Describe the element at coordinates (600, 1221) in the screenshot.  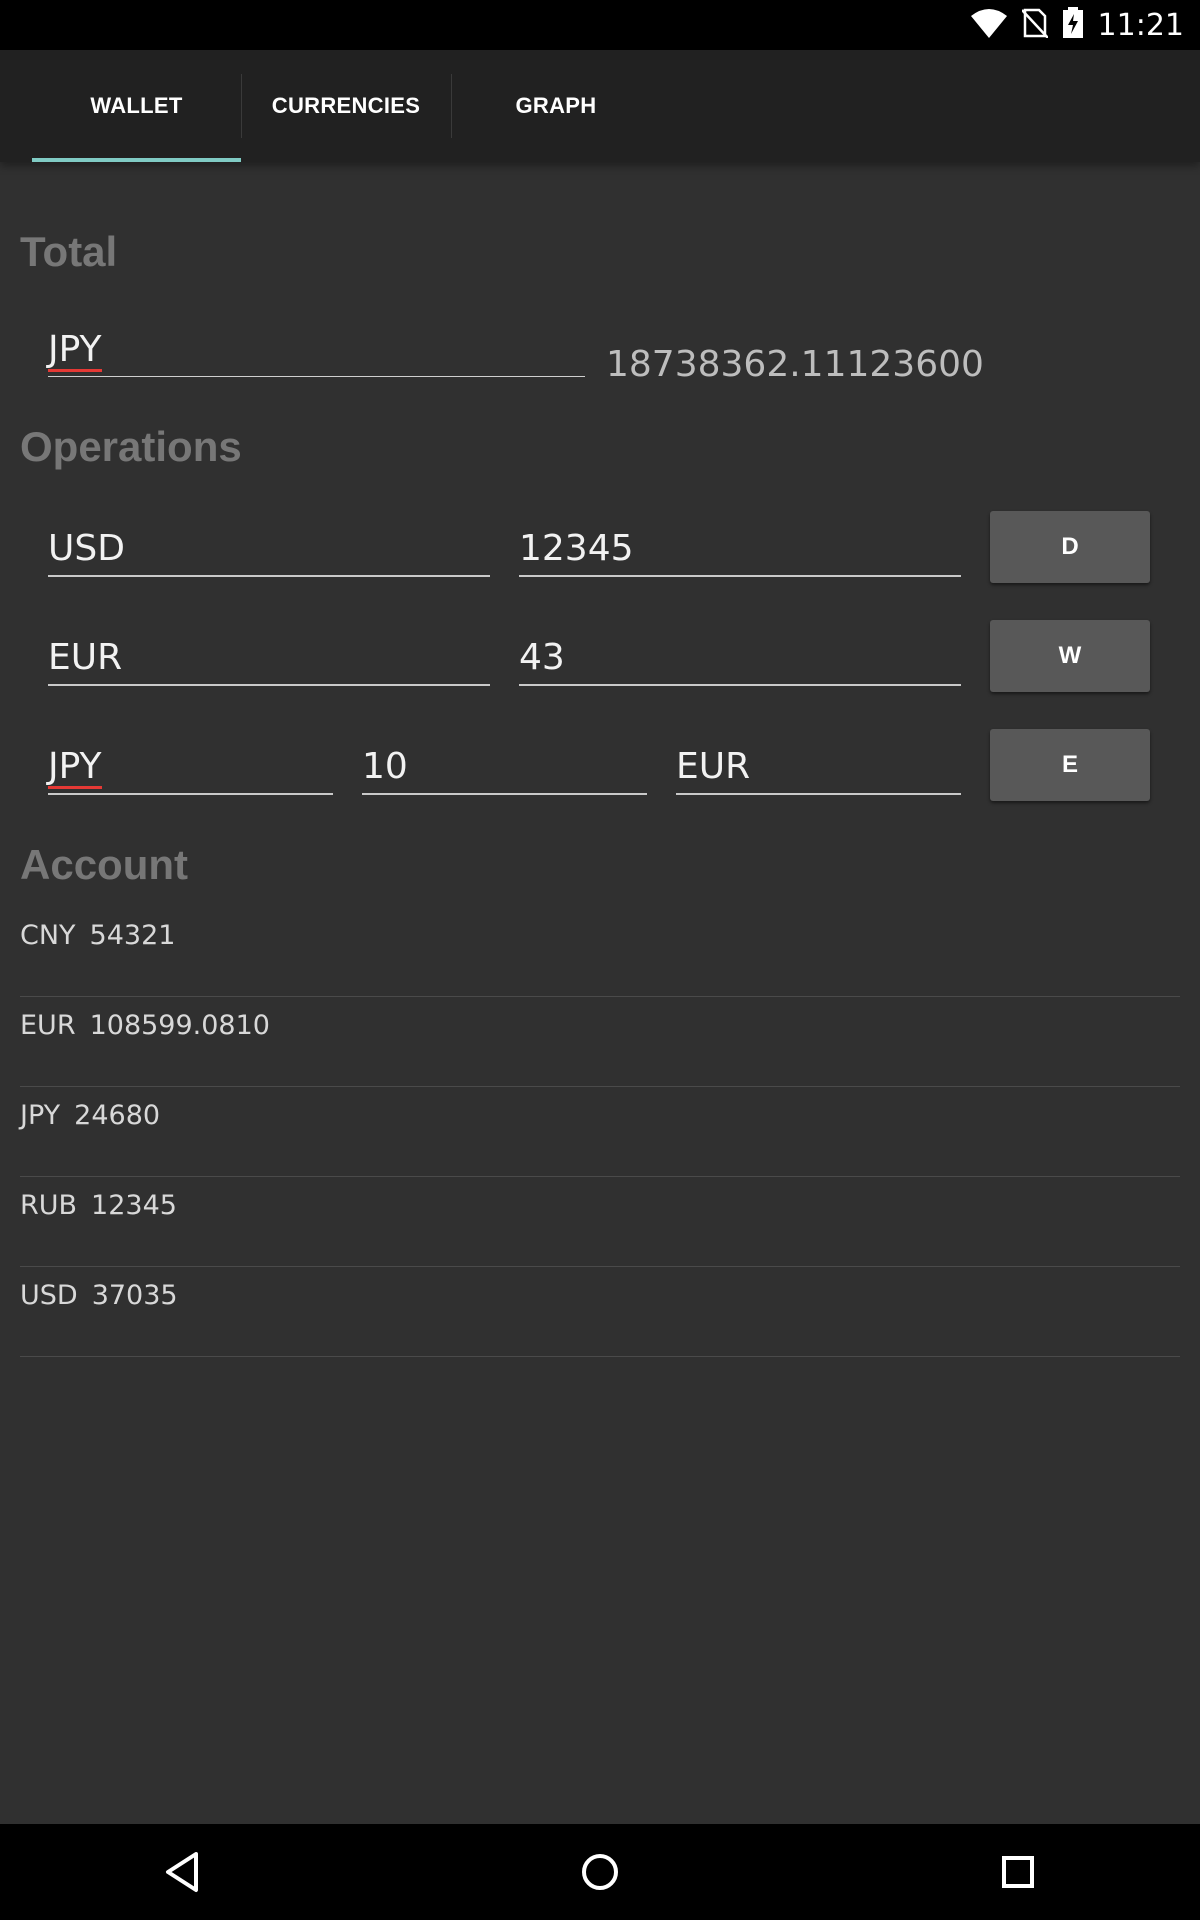
I see `account-row: RUB 12345` at that location.